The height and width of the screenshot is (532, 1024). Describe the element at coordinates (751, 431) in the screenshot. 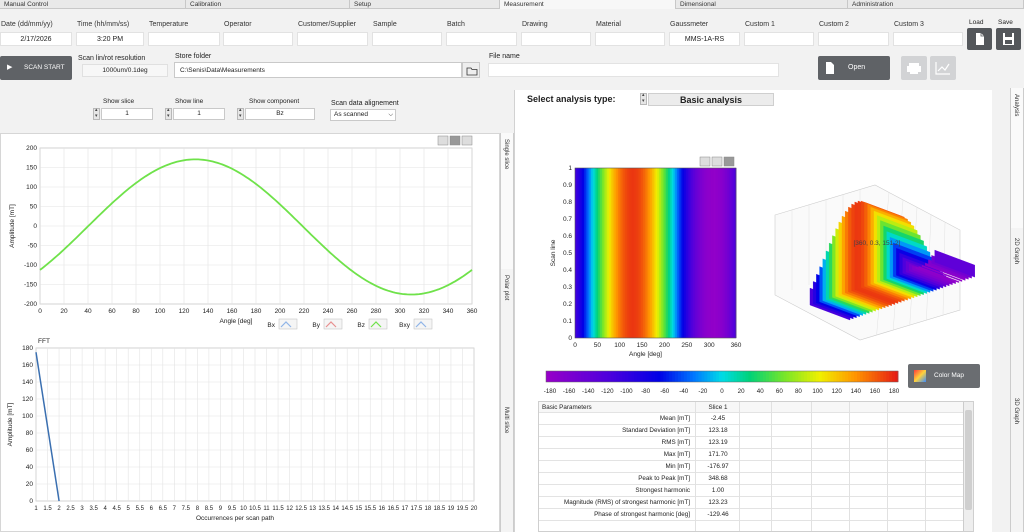

I see `table-row: Standard Deviation [mT] 123.18` at that location.